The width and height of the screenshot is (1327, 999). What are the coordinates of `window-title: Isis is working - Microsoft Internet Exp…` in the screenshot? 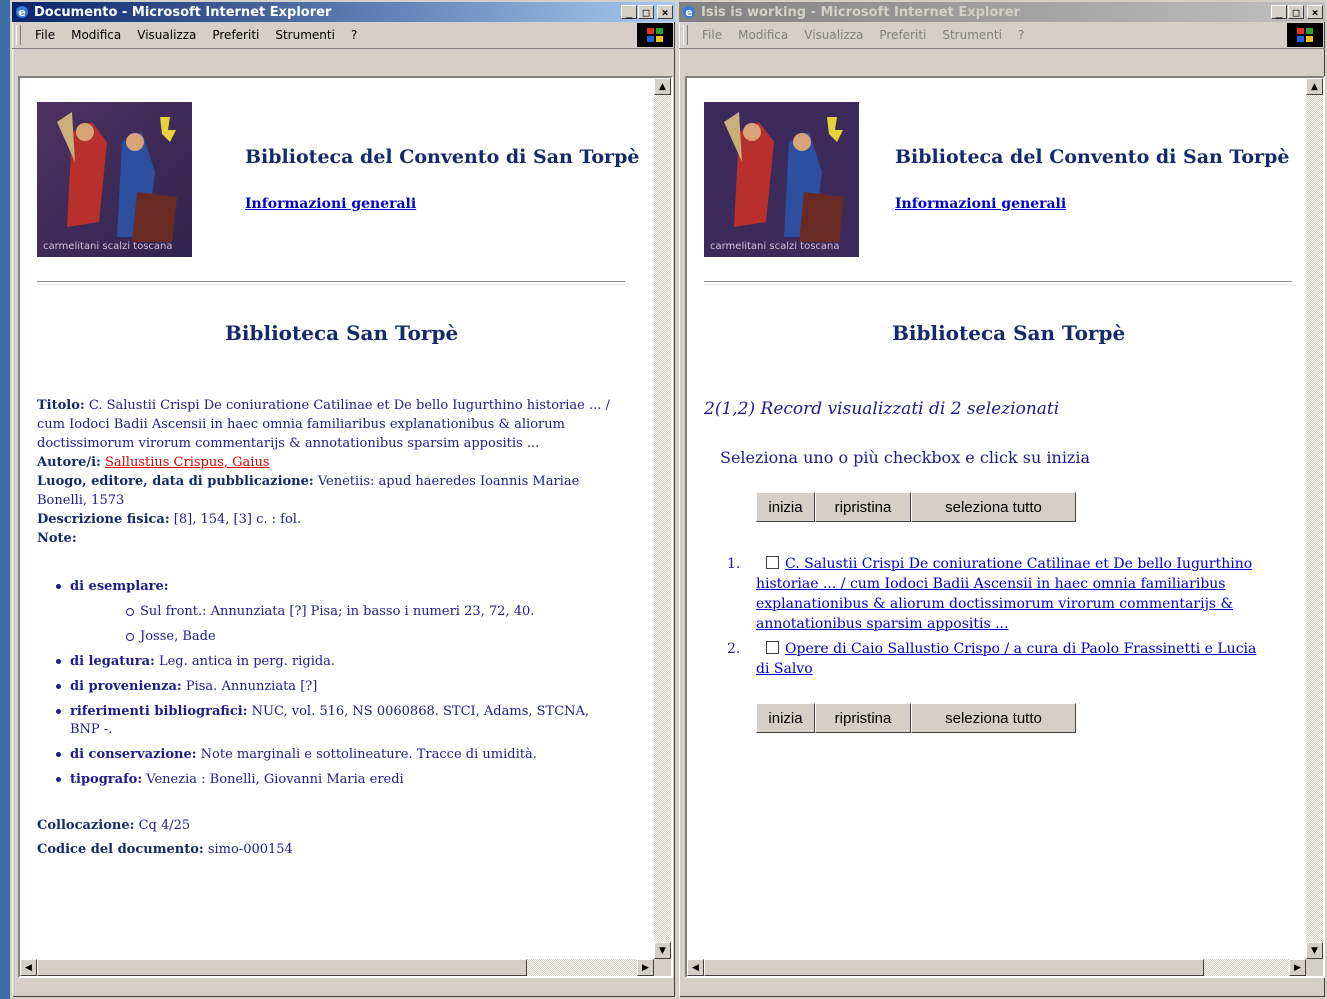 It's located at (860, 12).